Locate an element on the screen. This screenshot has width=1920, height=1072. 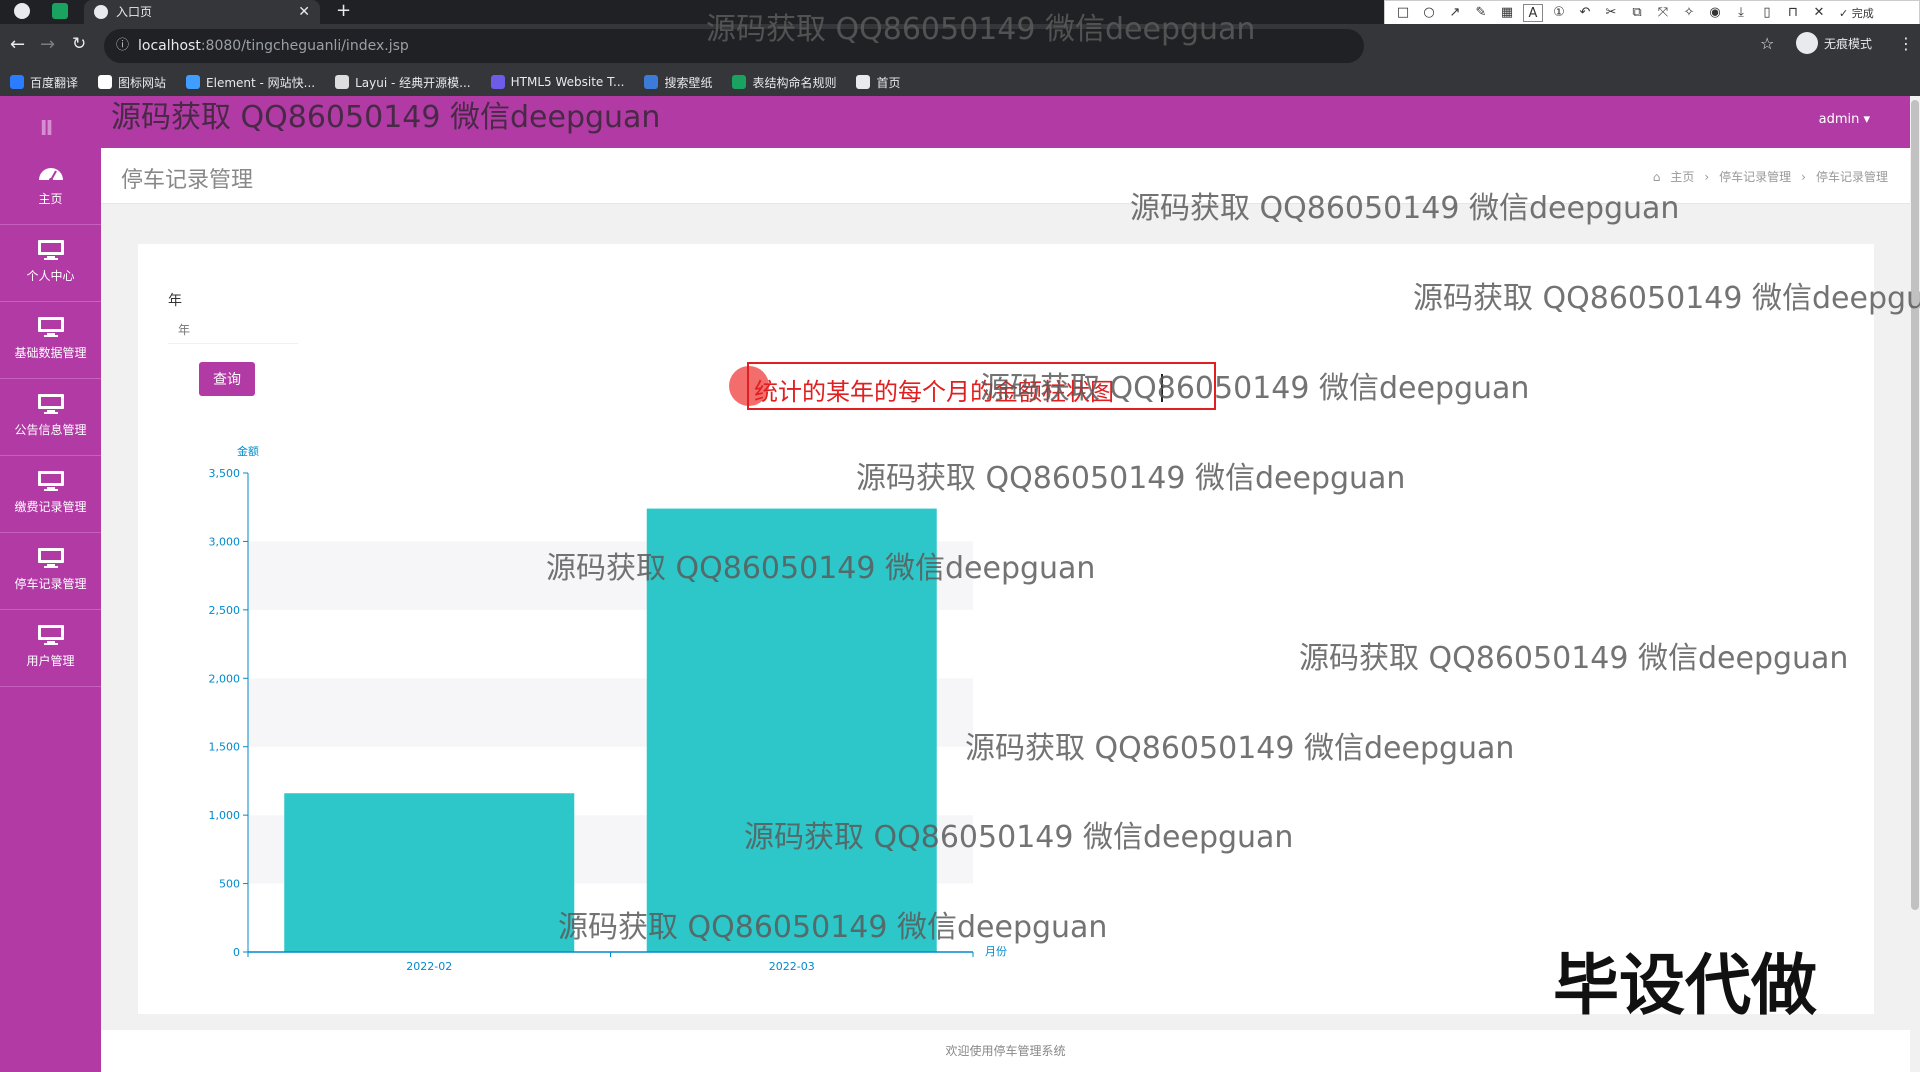
sidebar-item-label: 公告信息管理 is located at coordinates (50, 430).